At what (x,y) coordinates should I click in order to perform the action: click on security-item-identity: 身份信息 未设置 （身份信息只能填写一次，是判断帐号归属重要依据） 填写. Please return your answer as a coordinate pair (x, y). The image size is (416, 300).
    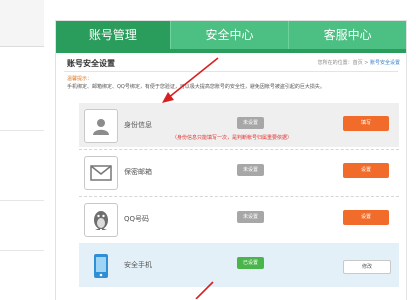
    Looking at the image, I should click on (239, 125).